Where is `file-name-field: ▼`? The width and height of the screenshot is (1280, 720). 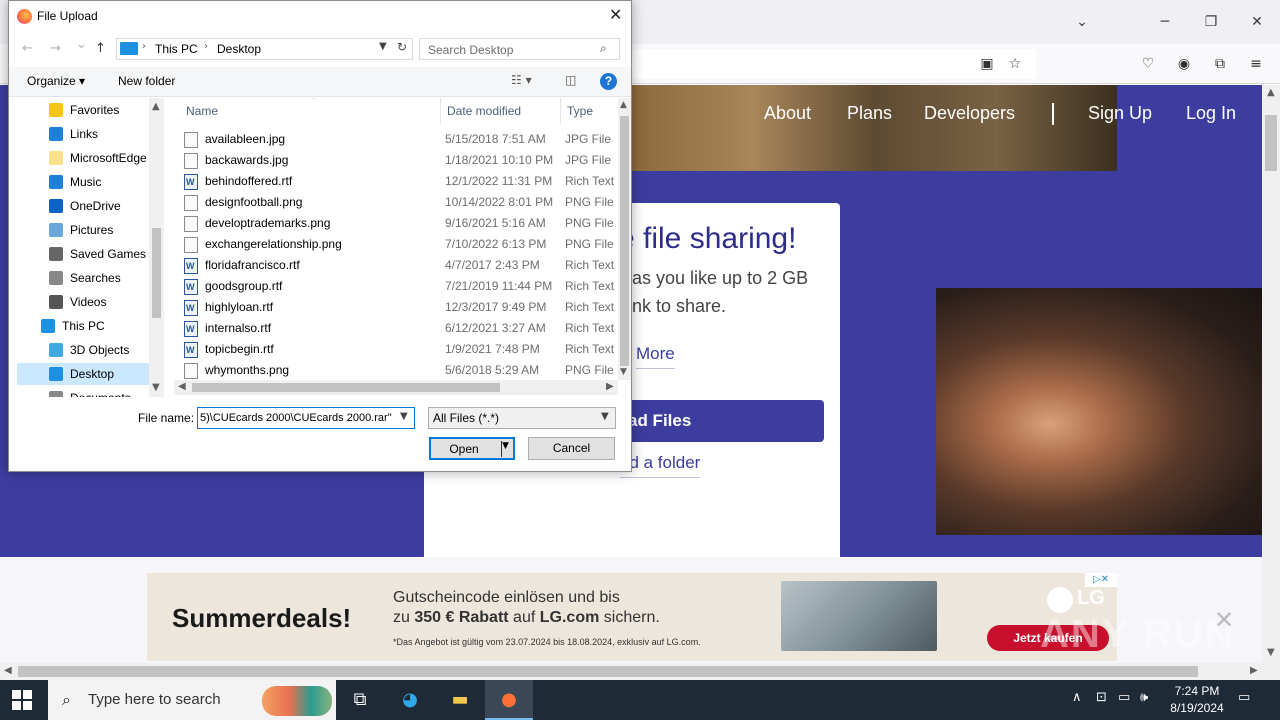 file-name-field: ▼ is located at coordinates (306, 418).